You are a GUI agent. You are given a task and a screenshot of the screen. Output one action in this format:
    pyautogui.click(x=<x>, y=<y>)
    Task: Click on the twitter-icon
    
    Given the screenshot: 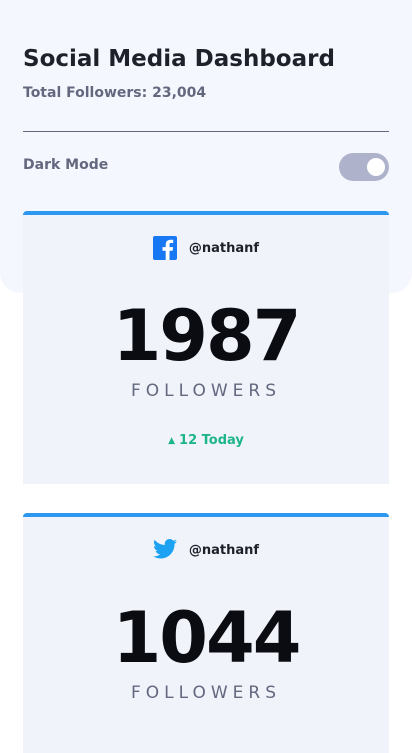 What is the action you would take?
    pyautogui.click(x=164, y=550)
    